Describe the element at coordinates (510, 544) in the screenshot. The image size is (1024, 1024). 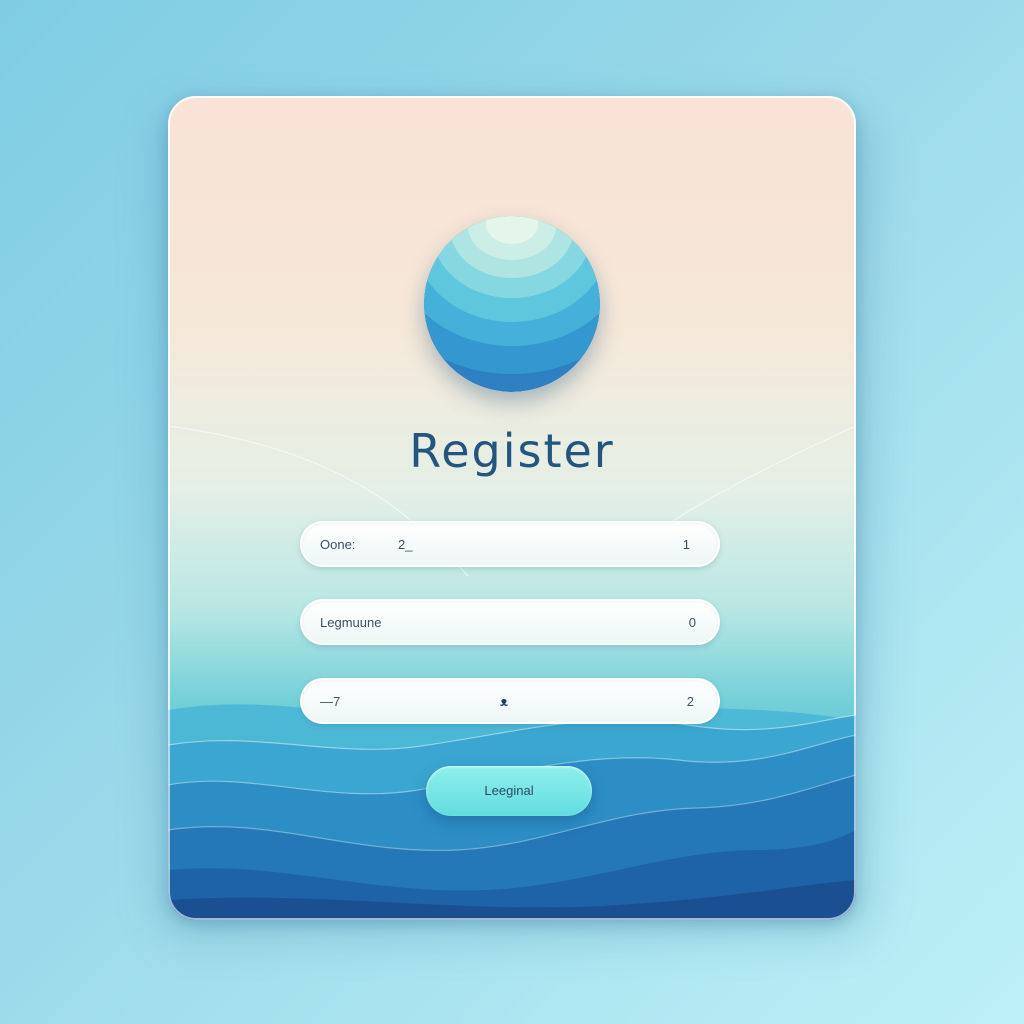
I see `text-field-1: Oone: 2_ 1` at that location.